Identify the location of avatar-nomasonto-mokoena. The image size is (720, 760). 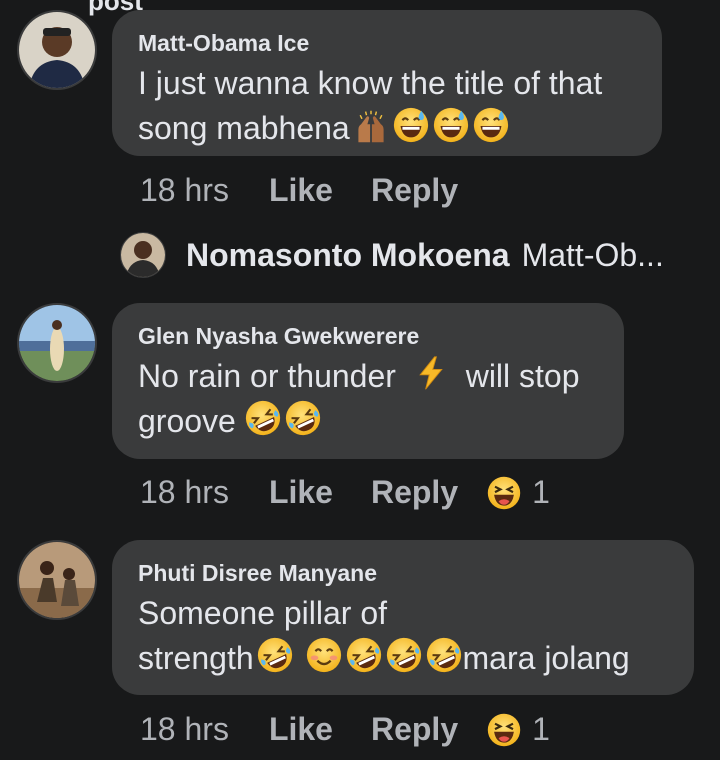
(143, 255).